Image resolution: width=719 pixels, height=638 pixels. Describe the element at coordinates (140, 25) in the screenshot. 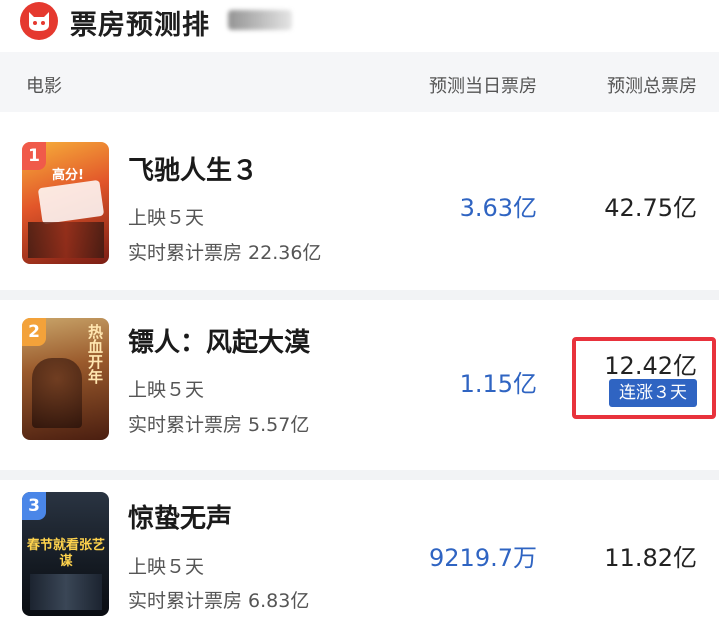

I see `page-title: 票房预测排` at that location.